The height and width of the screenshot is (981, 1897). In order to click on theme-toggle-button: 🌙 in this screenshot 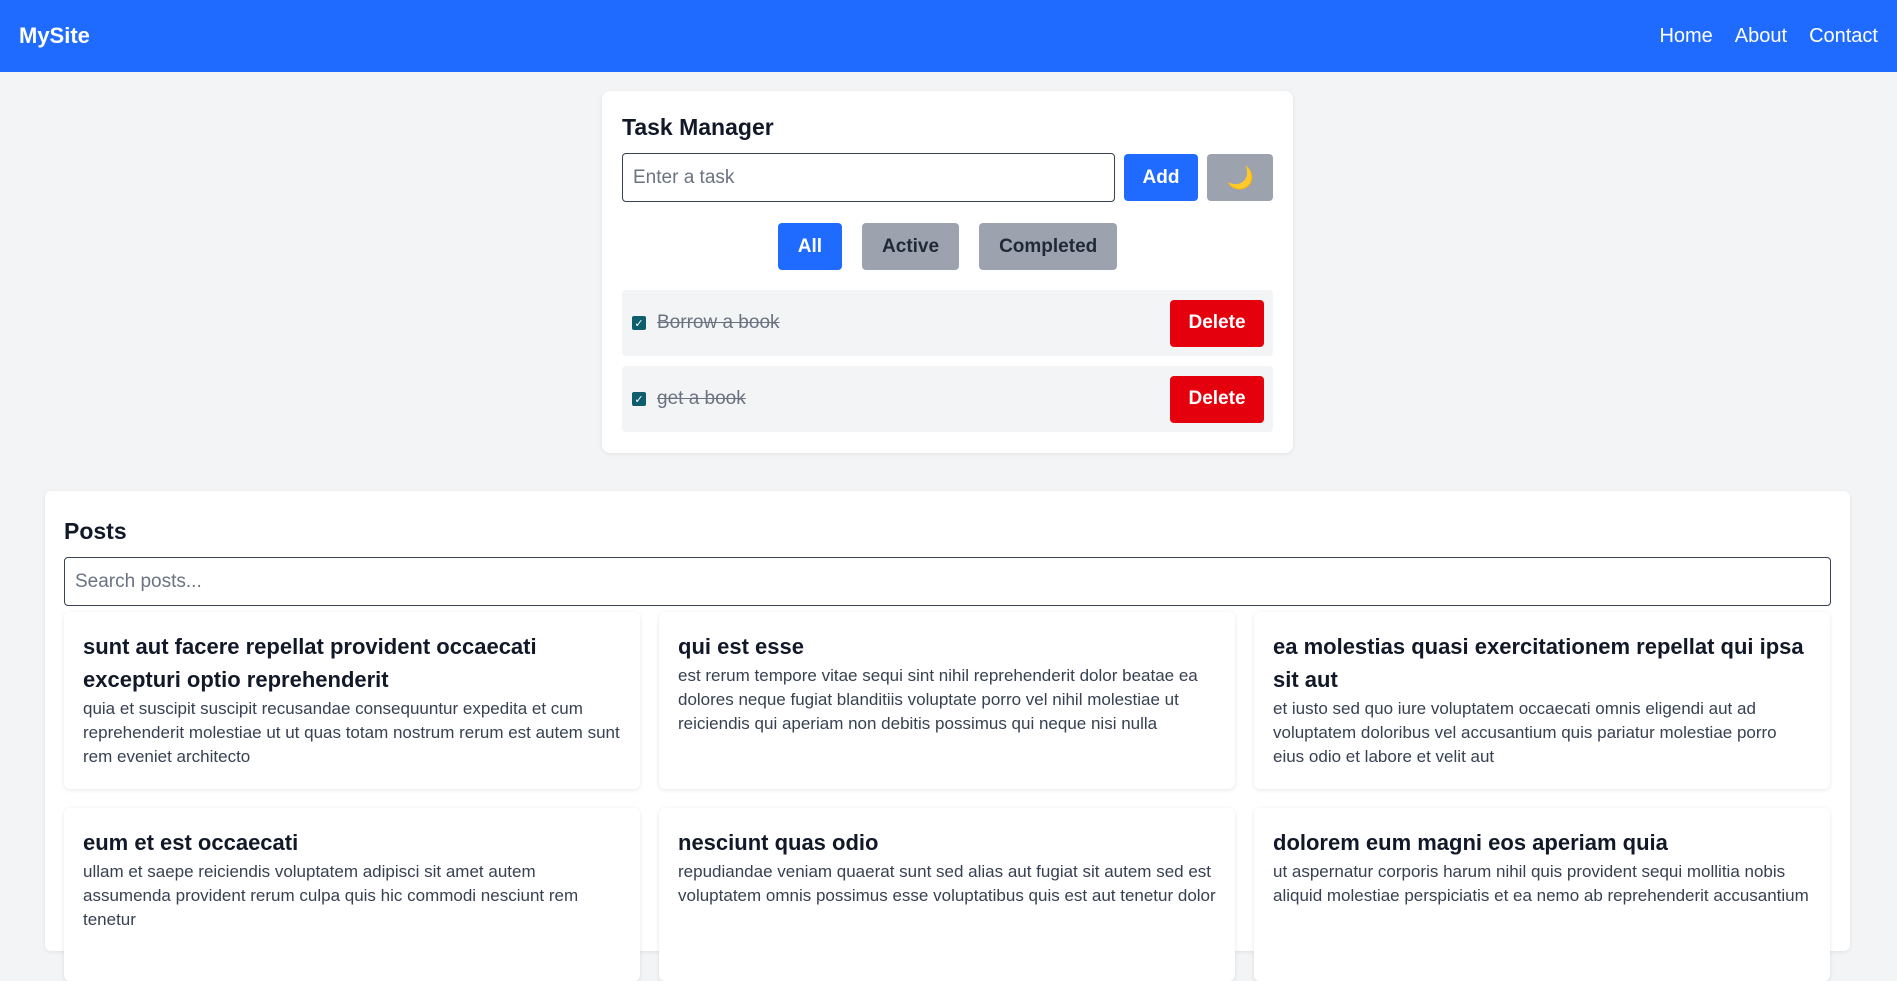, I will do `click(1240, 177)`.